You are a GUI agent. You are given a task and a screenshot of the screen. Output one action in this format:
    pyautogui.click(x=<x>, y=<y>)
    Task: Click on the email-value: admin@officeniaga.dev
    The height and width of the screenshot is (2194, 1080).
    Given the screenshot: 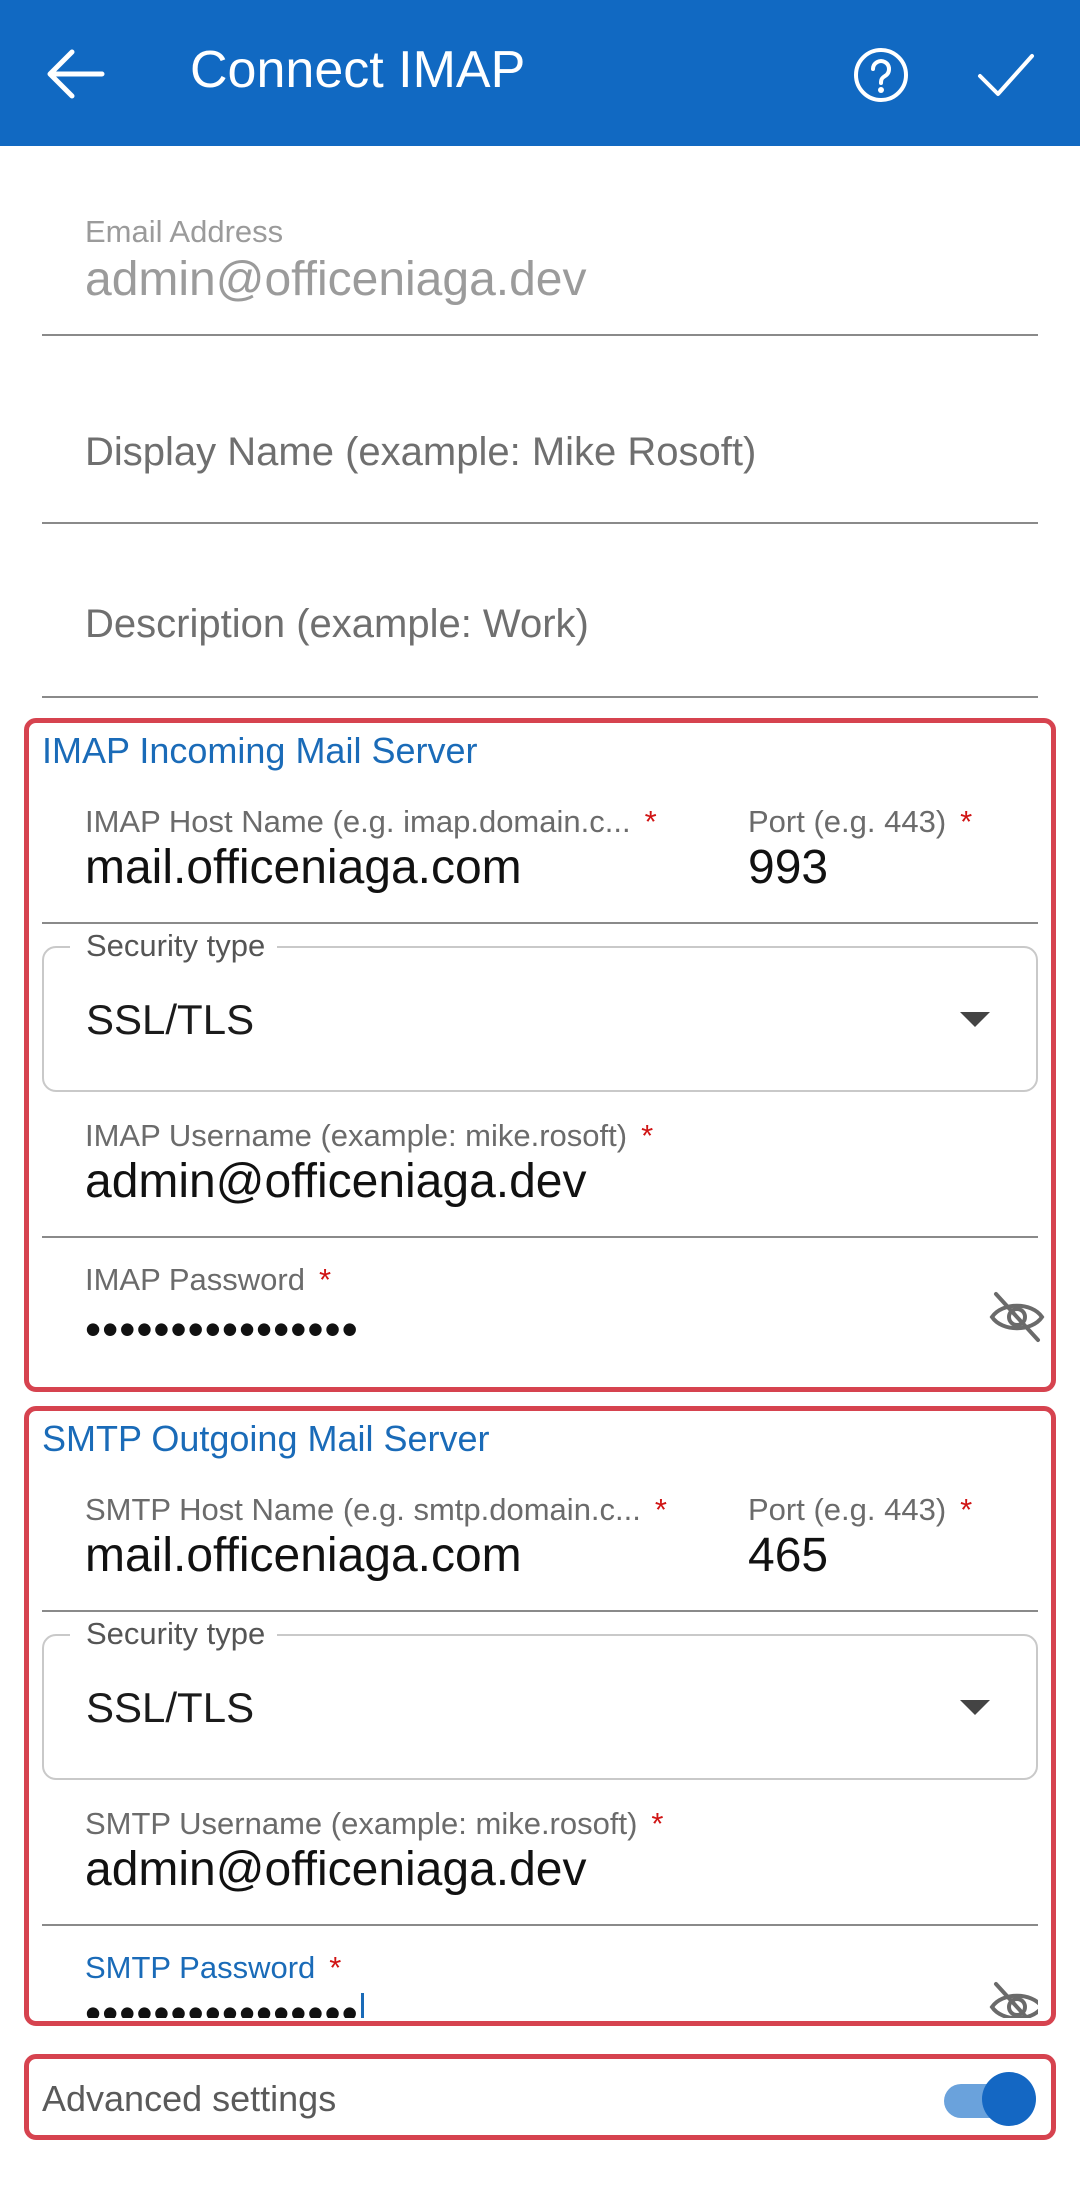 What is the action you would take?
    pyautogui.click(x=336, y=279)
    